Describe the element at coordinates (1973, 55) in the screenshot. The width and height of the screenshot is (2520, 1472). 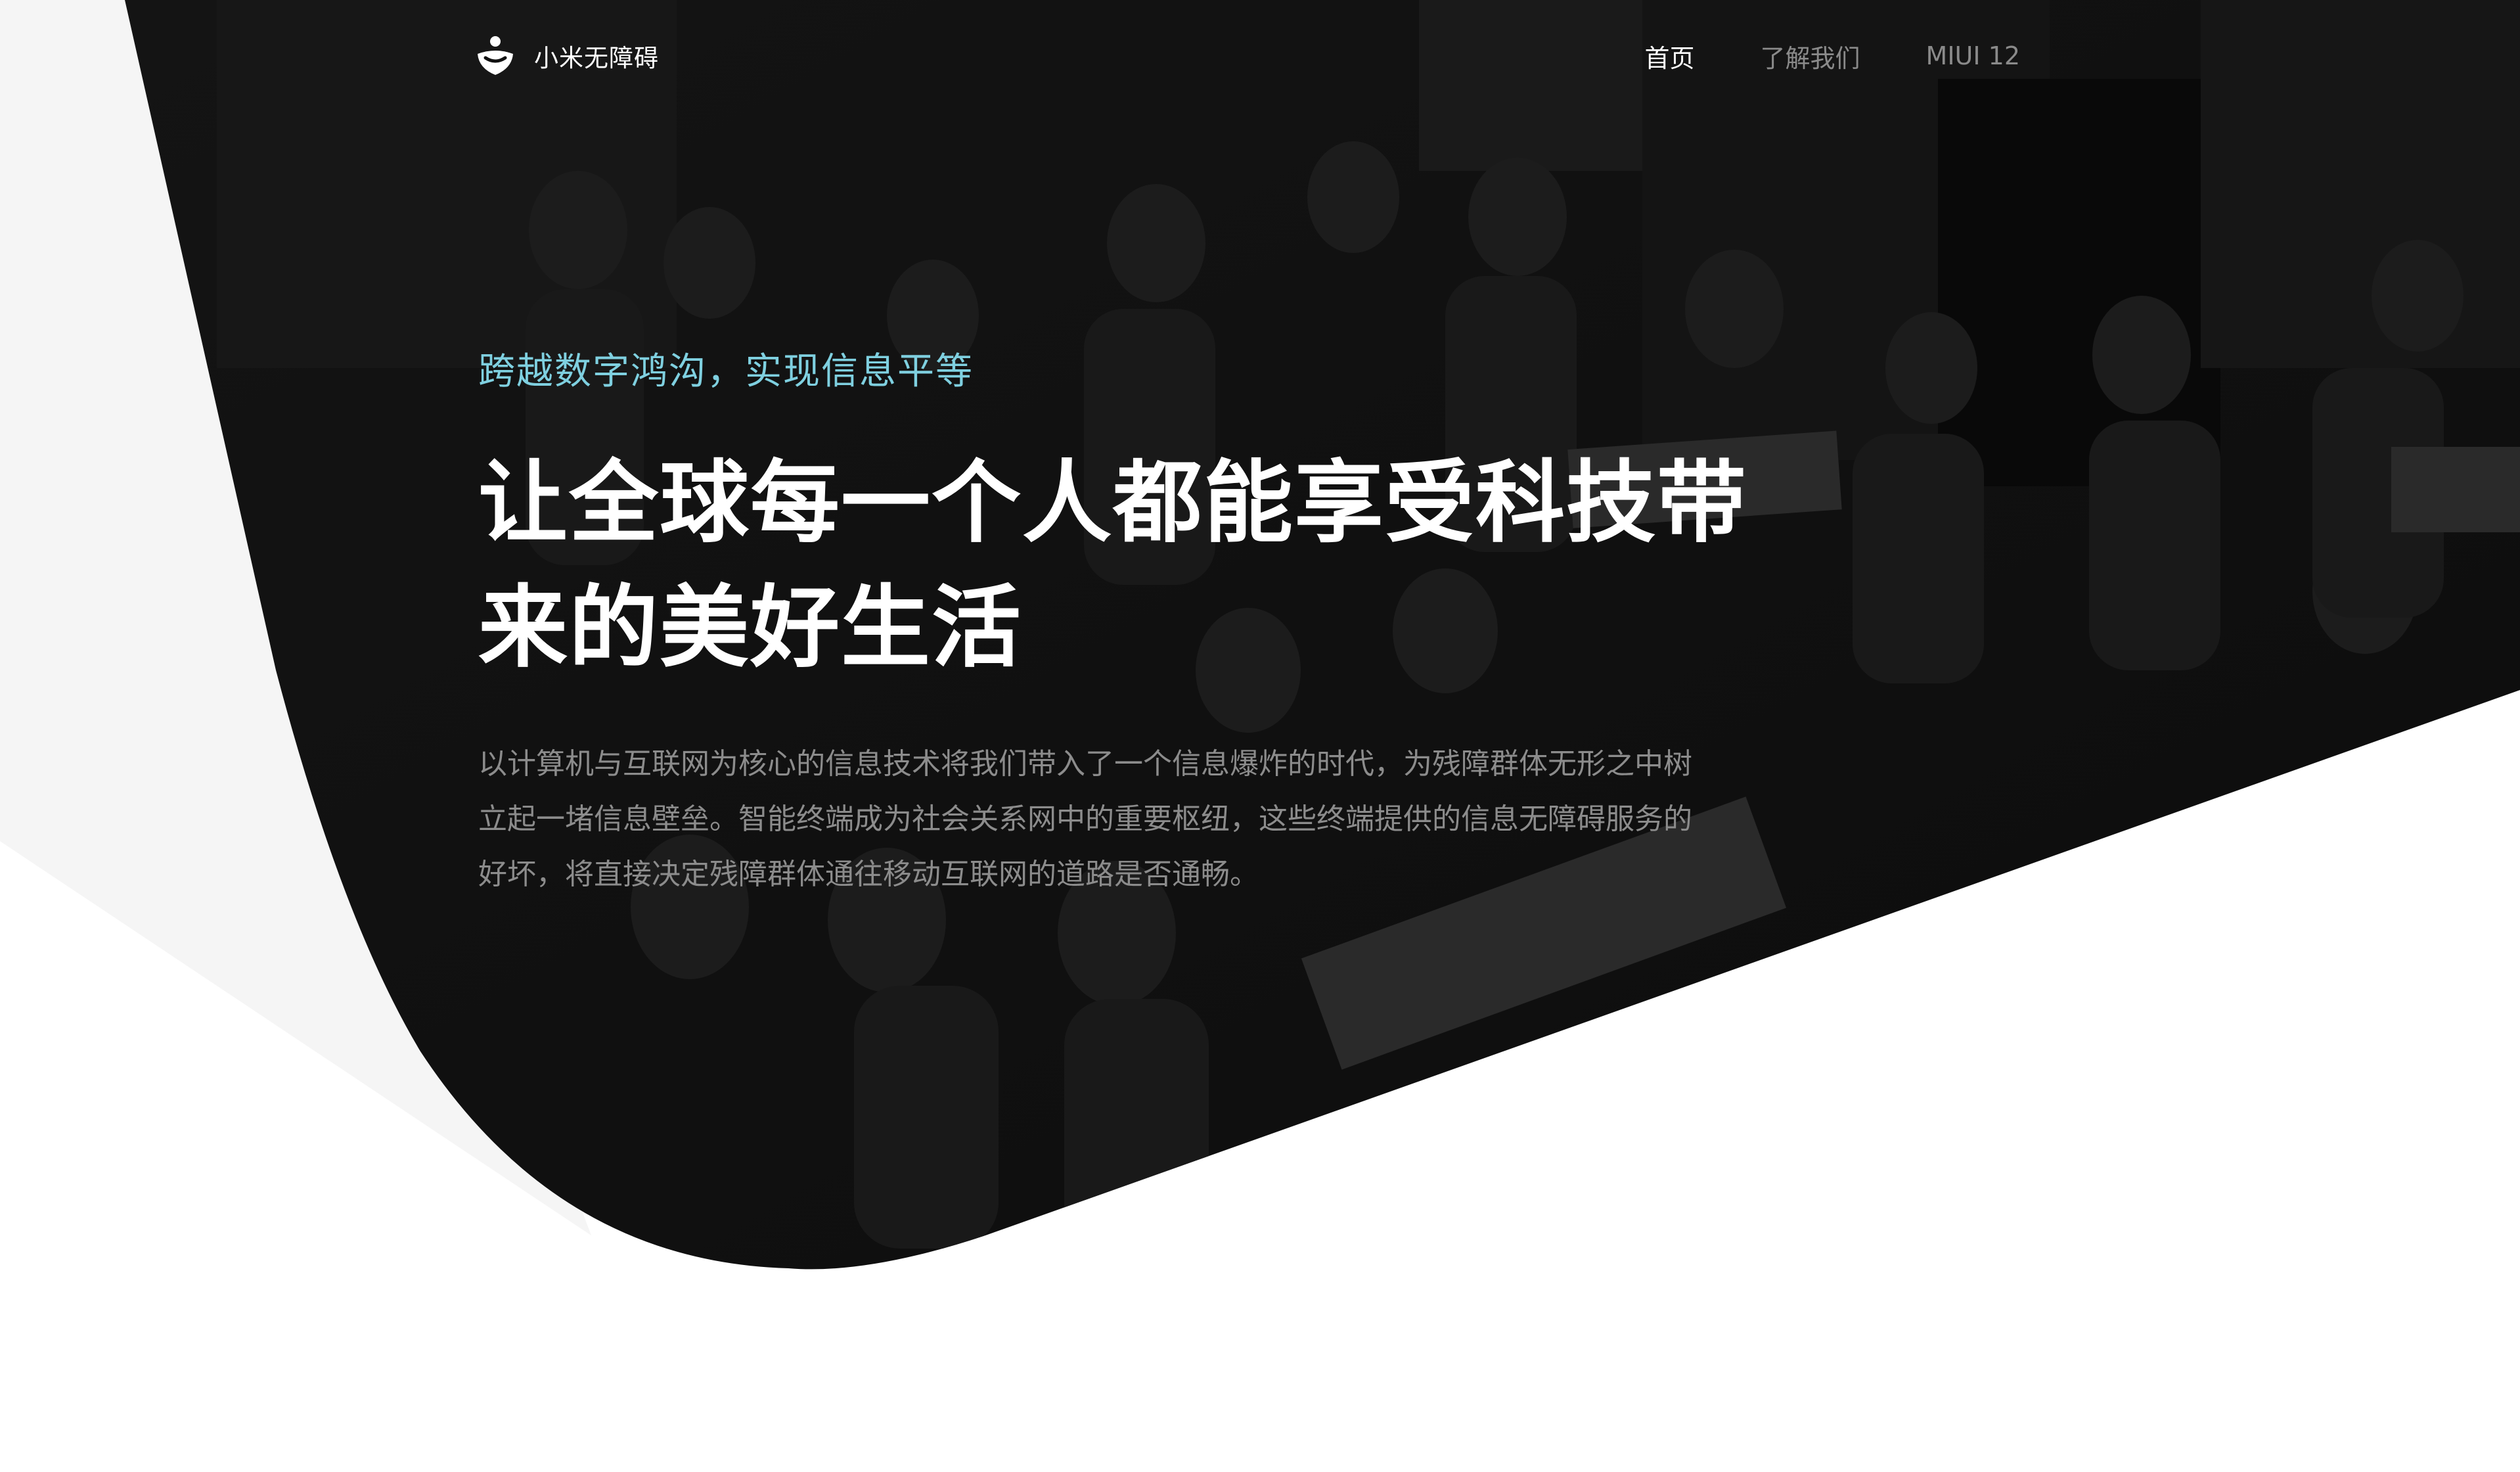
I see `nav-item-miui12: MIUI 12` at that location.